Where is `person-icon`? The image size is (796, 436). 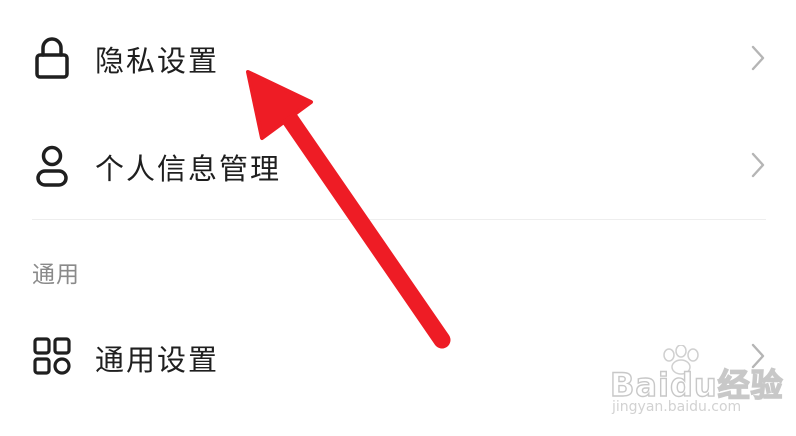
person-icon is located at coordinates (52, 166).